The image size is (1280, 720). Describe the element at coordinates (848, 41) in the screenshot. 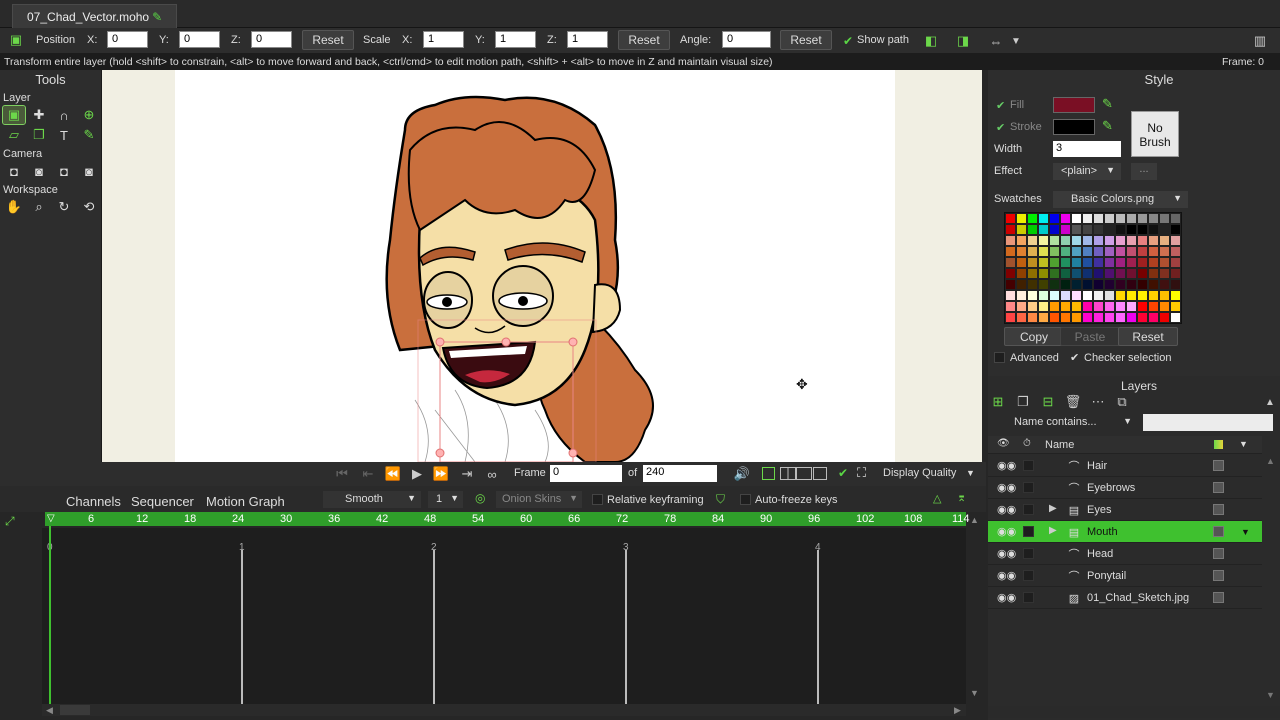

I see `show-path-check-icon: ✔` at that location.